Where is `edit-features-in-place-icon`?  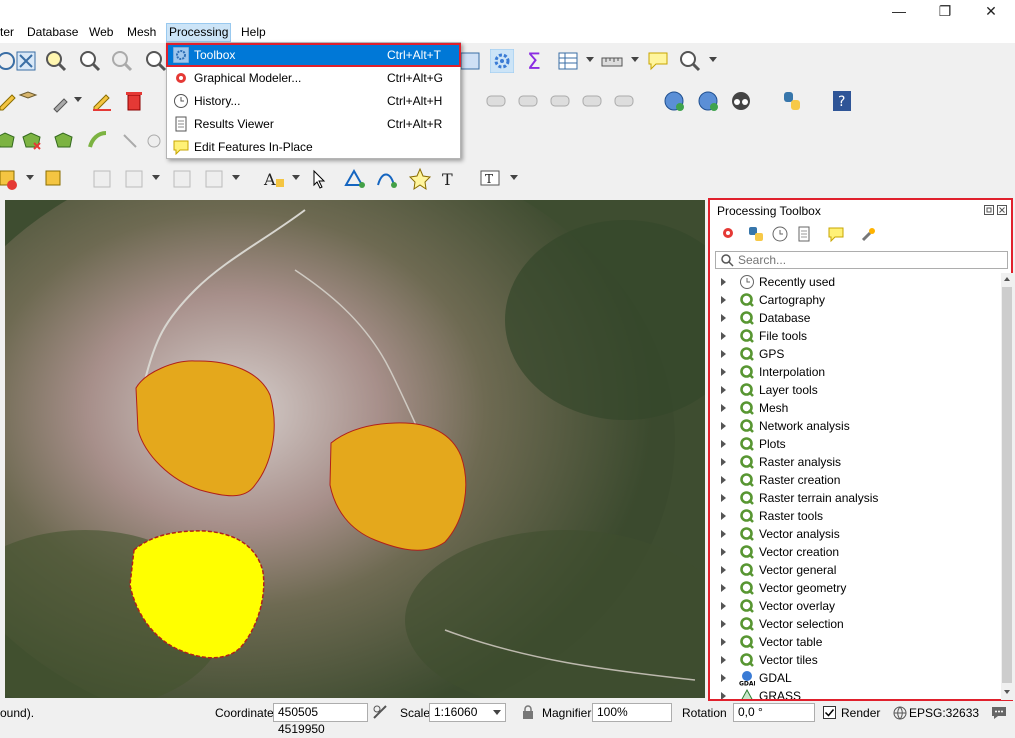
edit-features-in-place-icon is located at coordinates (836, 234).